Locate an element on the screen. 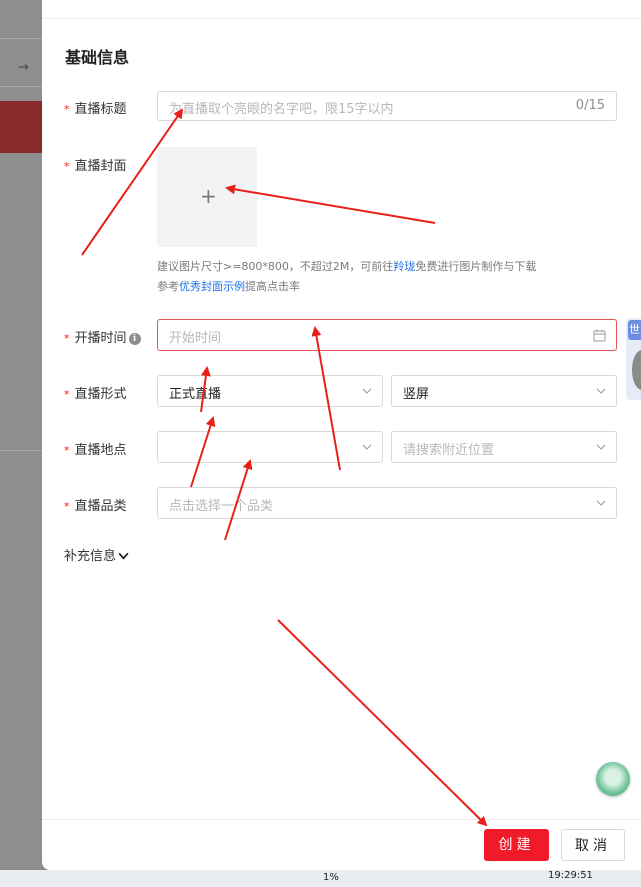 The height and width of the screenshot is (887, 641). title-label: * 直播标题 is located at coordinates (95, 109).